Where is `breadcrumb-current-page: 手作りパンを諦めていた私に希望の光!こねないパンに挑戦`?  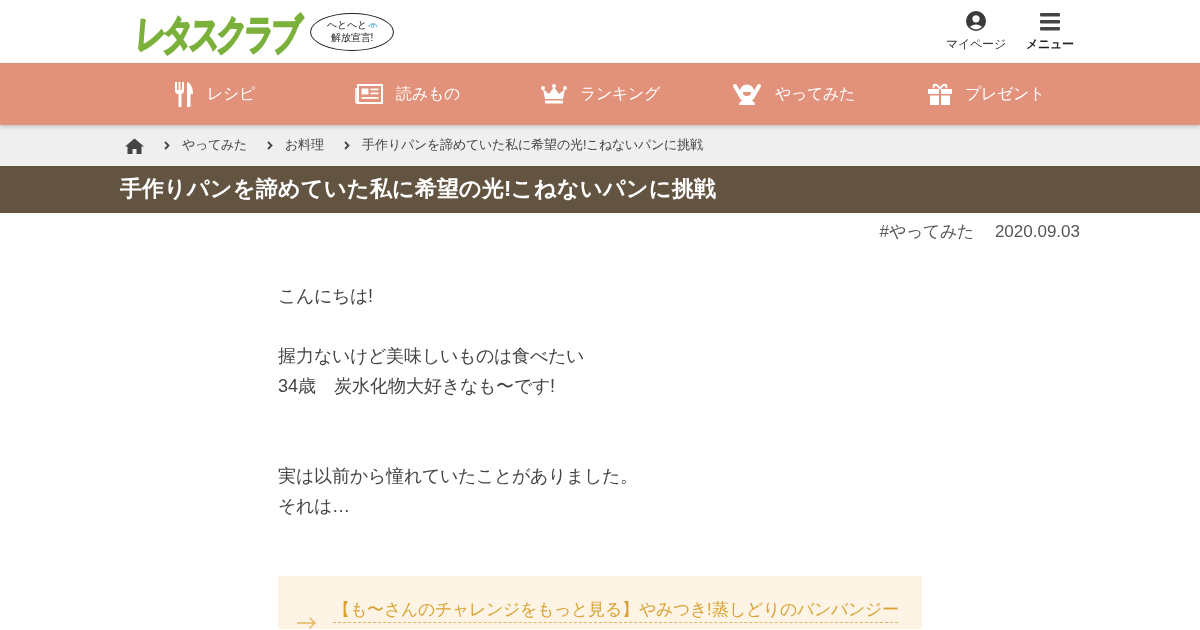 breadcrumb-current-page: 手作りパンを諦めていた私に希望の光!こねないパンに挑戦 is located at coordinates (533, 145).